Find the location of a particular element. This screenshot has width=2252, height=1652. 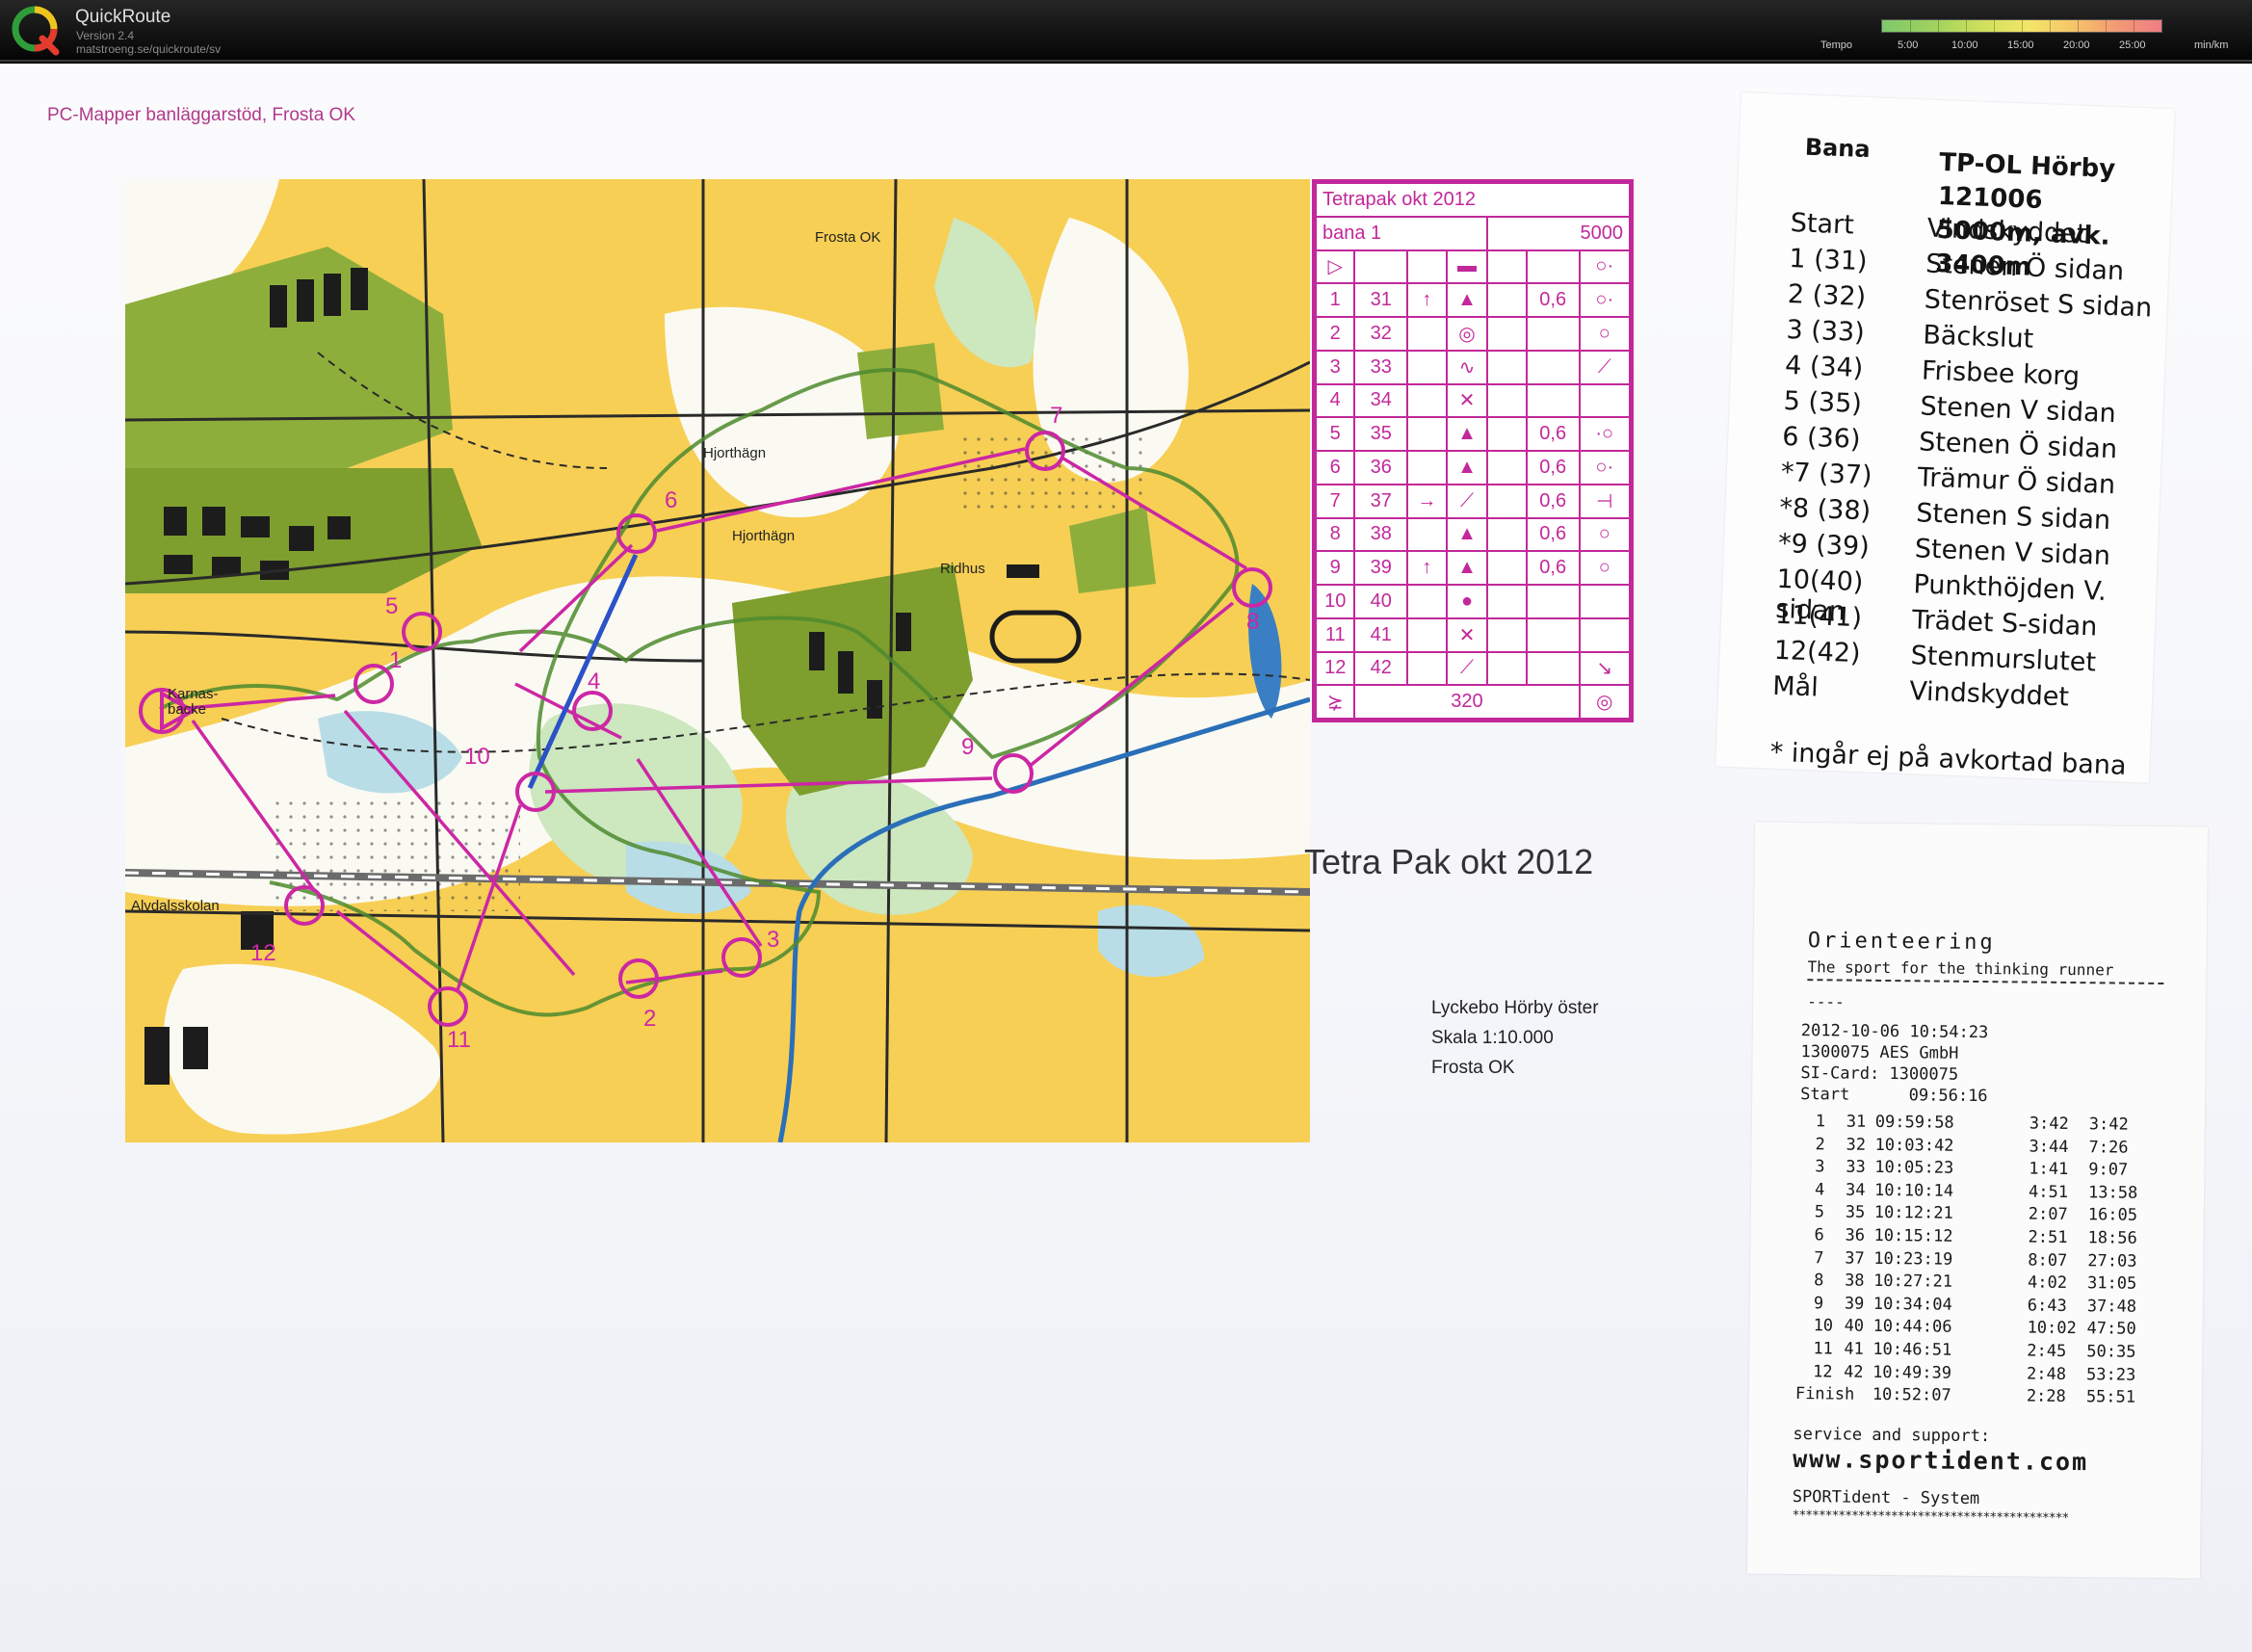

note-control: 2 (32) is located at coordinates (1827, 296).